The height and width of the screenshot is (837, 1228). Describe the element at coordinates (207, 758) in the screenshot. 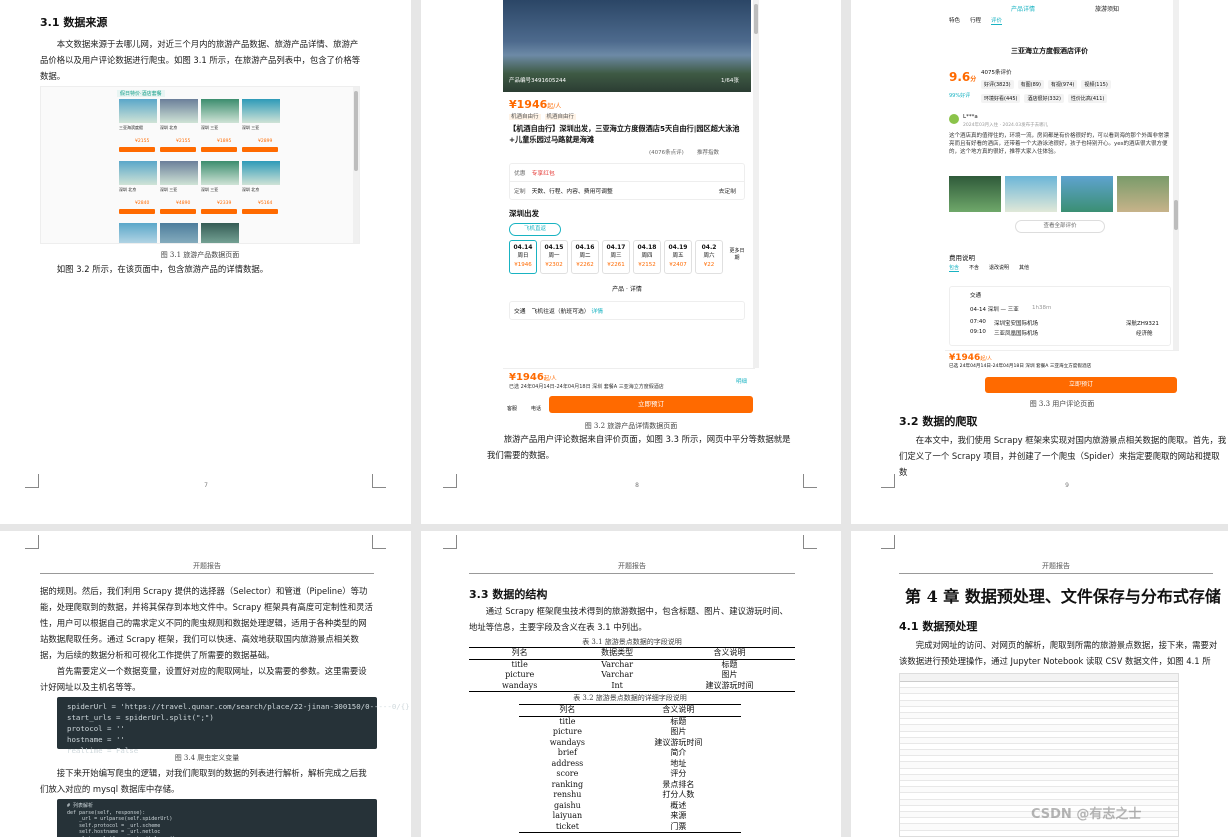

I see `figure-caption: 图 3.4 爬虫定义变量` at that location.